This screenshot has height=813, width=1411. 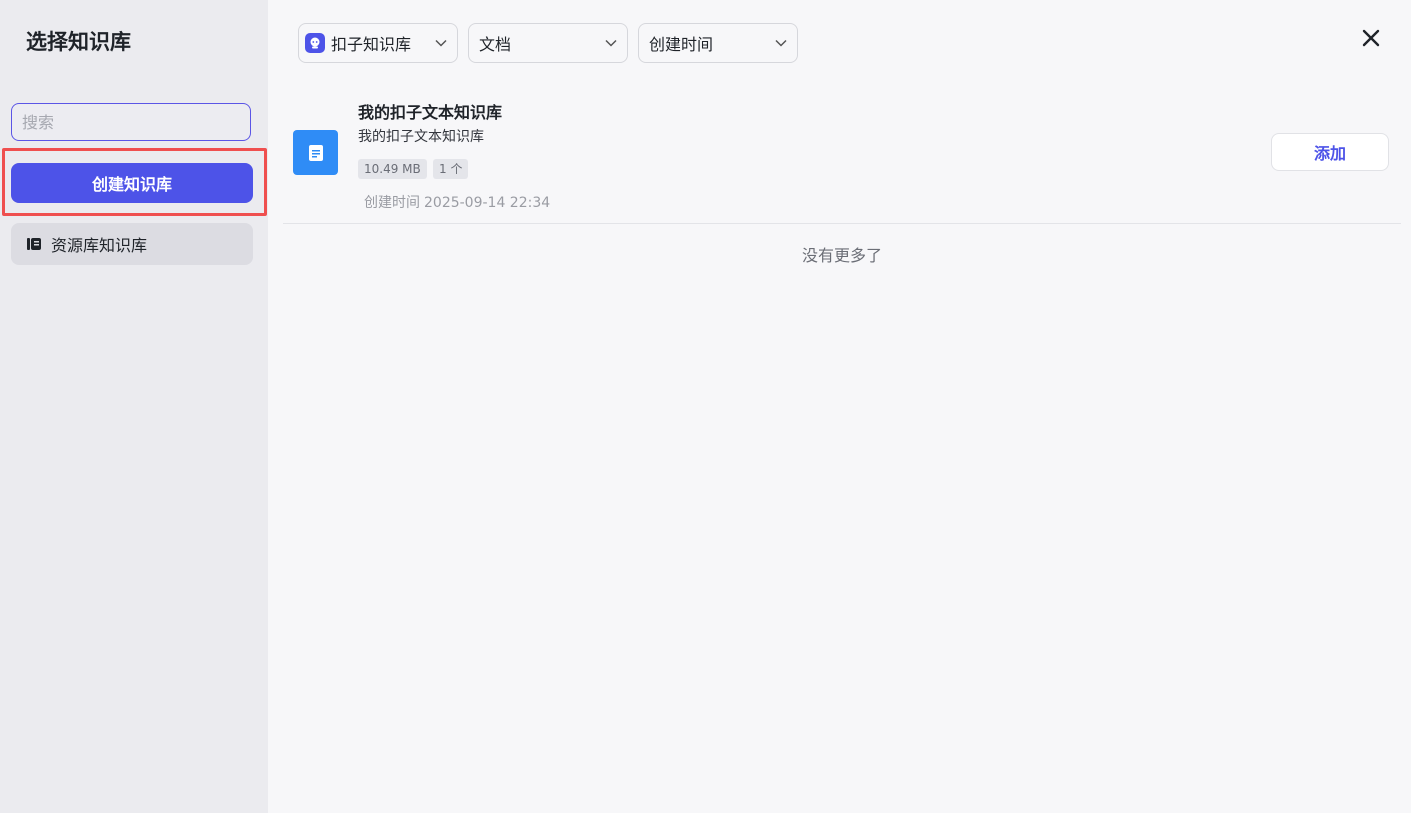 I want to click on sidebar-title: 选择知识库, so click(x=78, y=42).